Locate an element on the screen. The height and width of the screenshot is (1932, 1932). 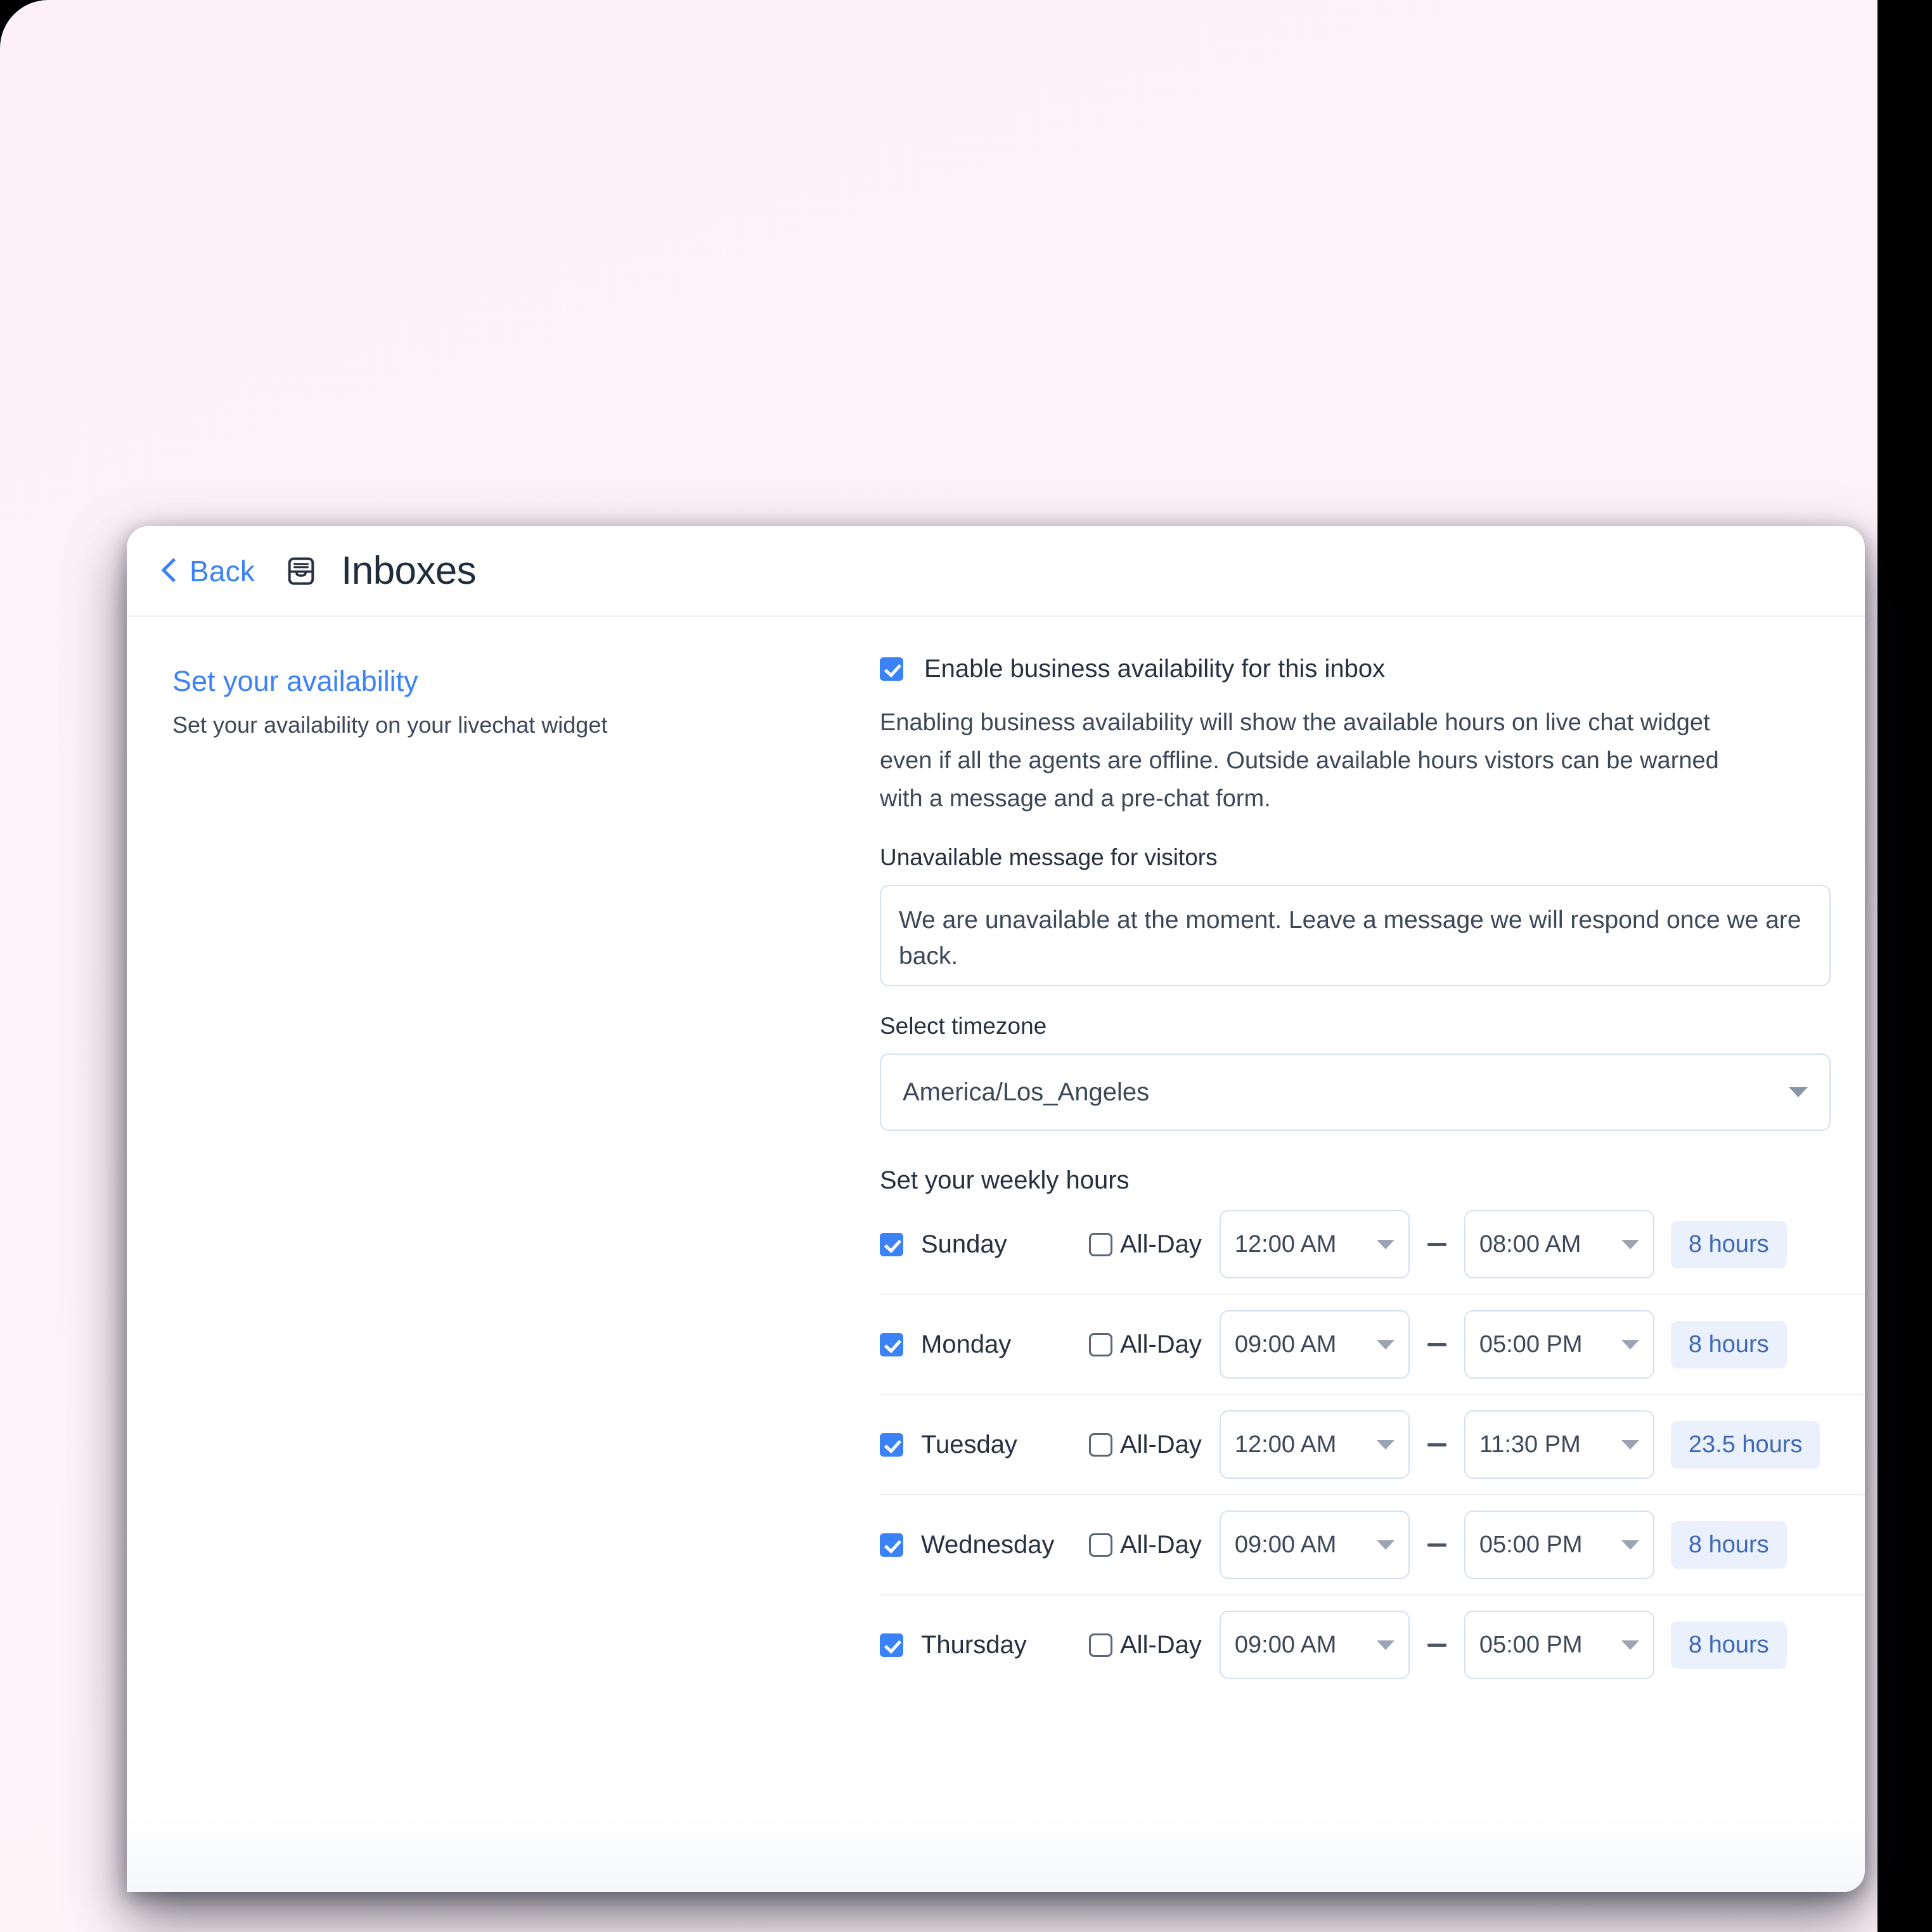
day-row: Tuesday All-Day 12:00 AM 11:30 PM 23.5 hours is located at coordinates (1372, 1446).